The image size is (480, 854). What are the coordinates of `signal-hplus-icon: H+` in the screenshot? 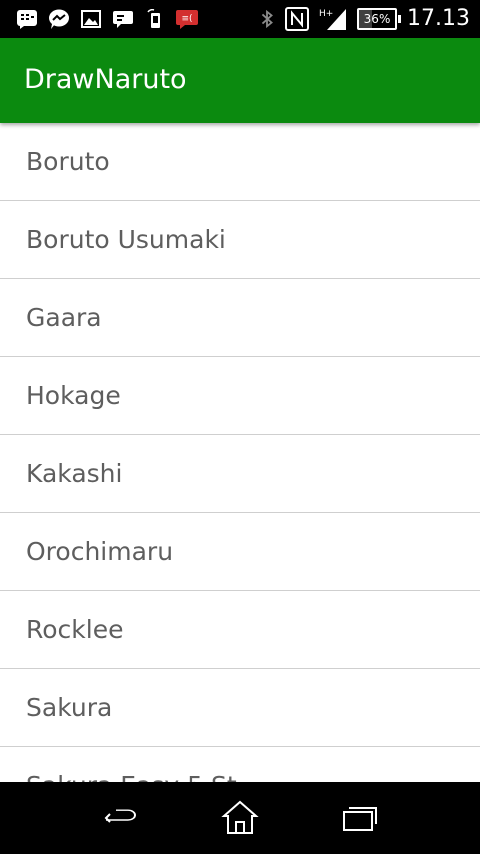 It's located at (333, 19).